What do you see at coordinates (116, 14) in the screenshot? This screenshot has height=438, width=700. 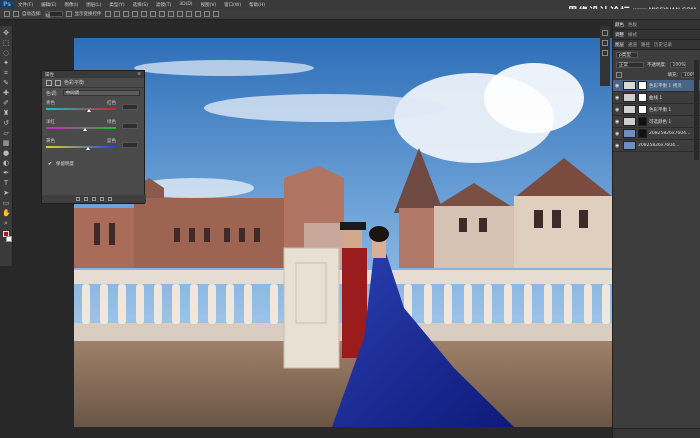 I see `align-middle-icon` at bounding box center [116, 14].